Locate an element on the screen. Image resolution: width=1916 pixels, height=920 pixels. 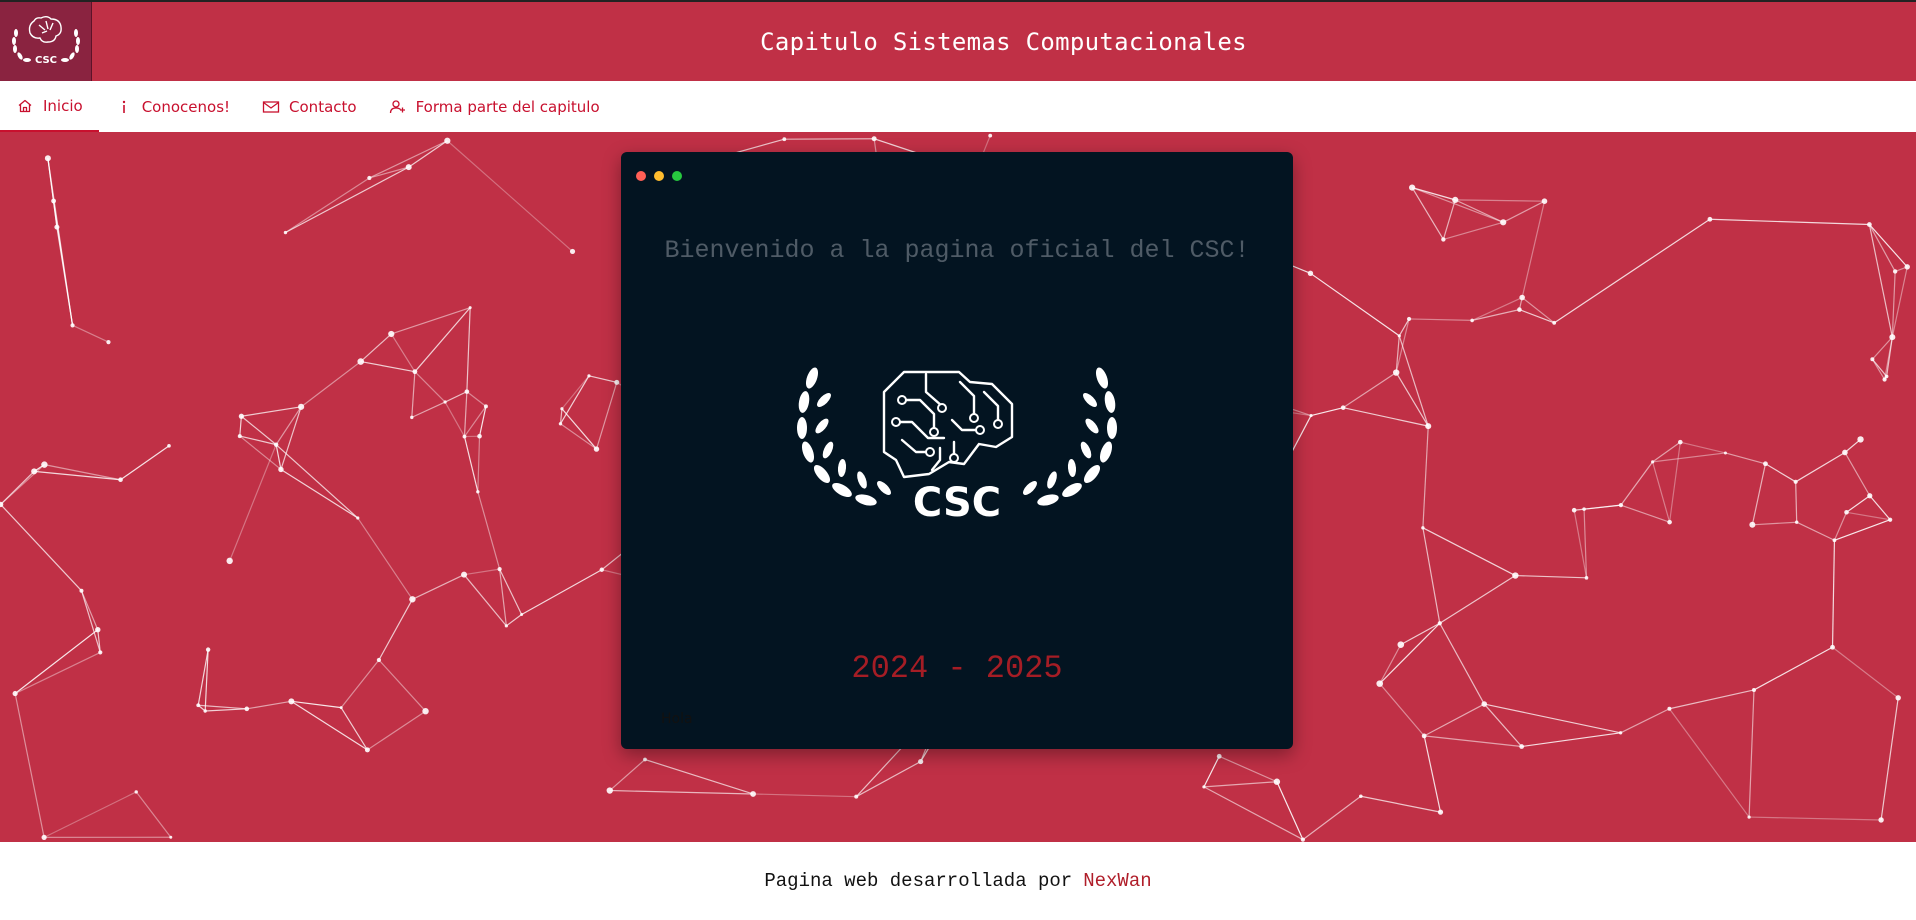
logo: CSC is located at coordinates (46, 41).